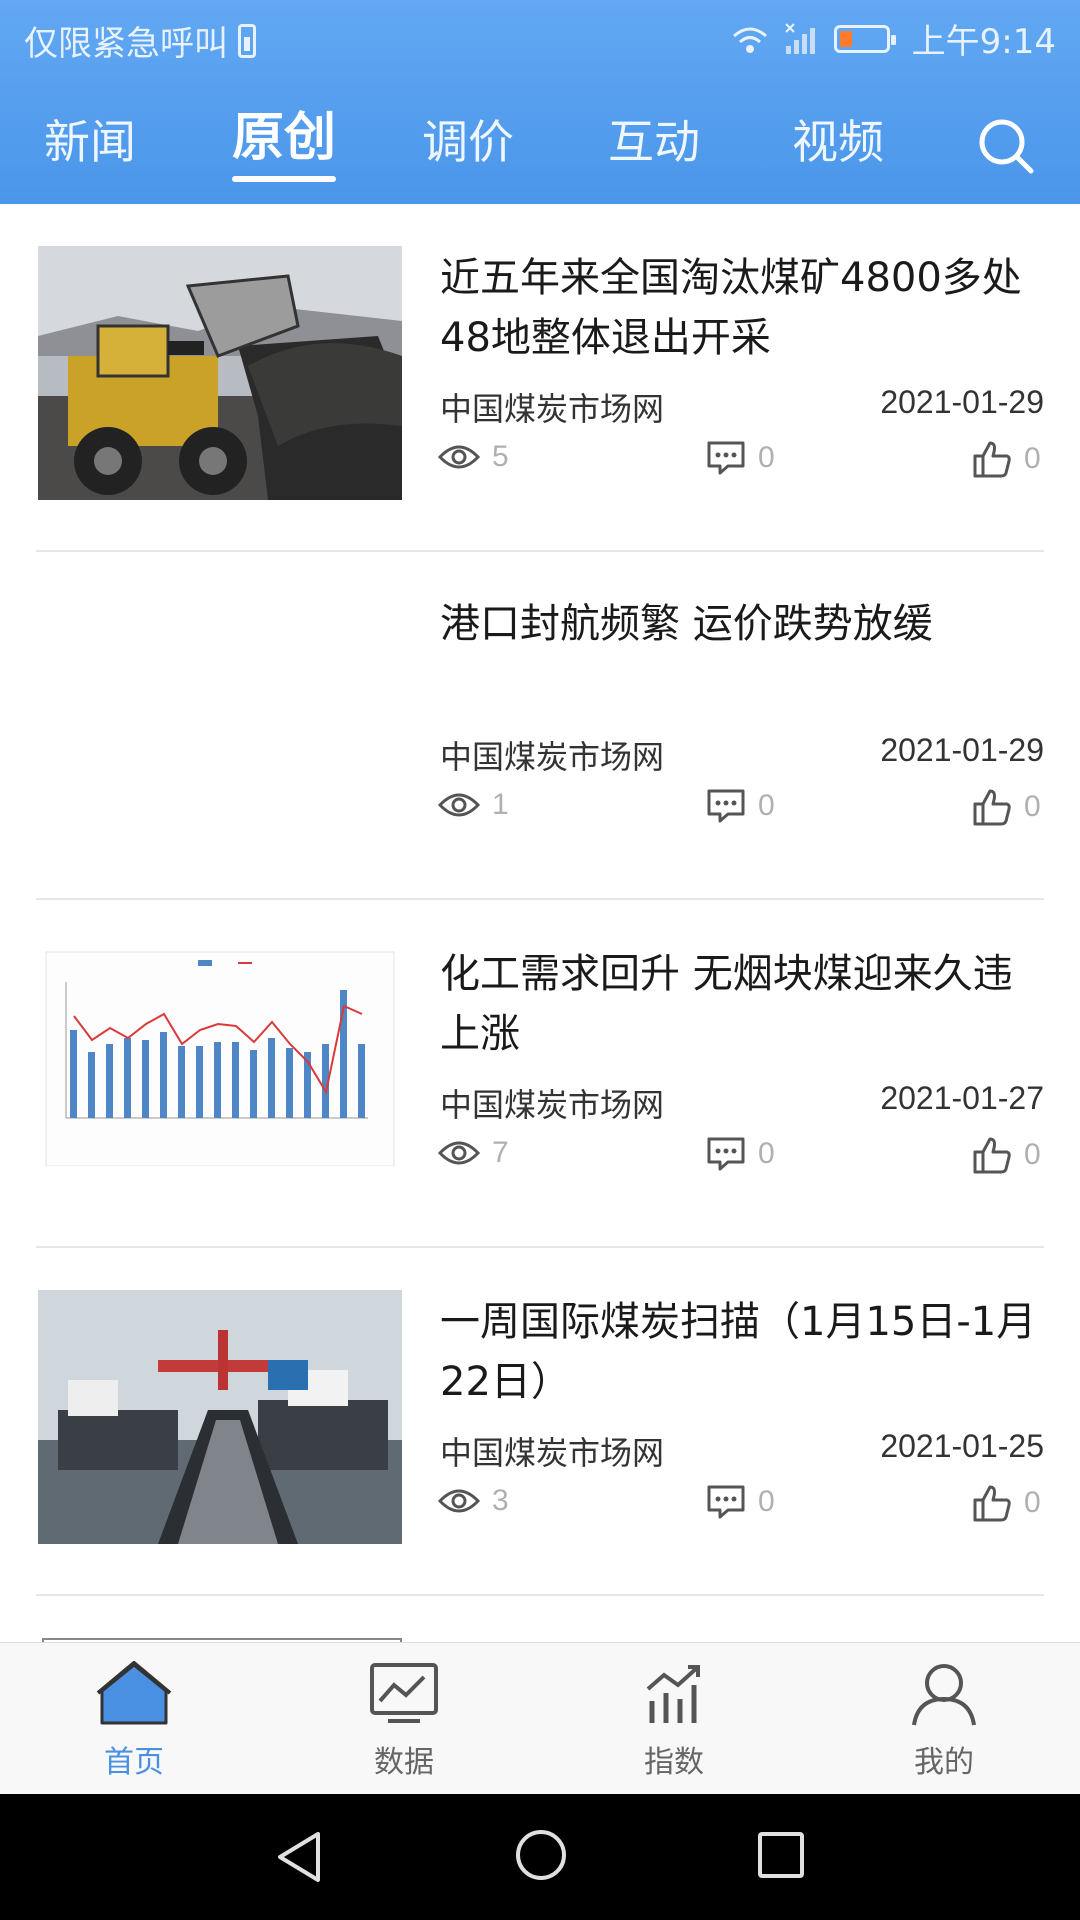  What do you see at coordinates (220, 373) in the screenshot?
I see `article-thumbnail-loader` at bounding box center [220, 373].